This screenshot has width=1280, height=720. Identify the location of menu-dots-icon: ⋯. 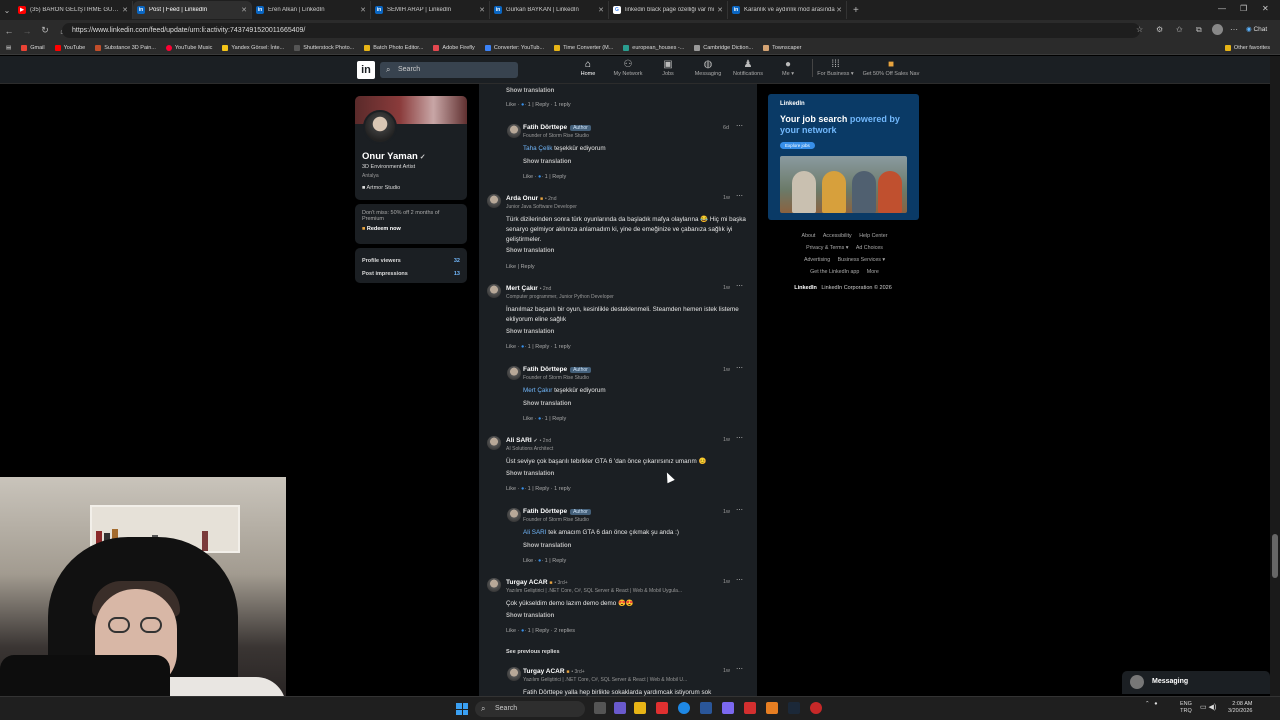
(1234, 29).